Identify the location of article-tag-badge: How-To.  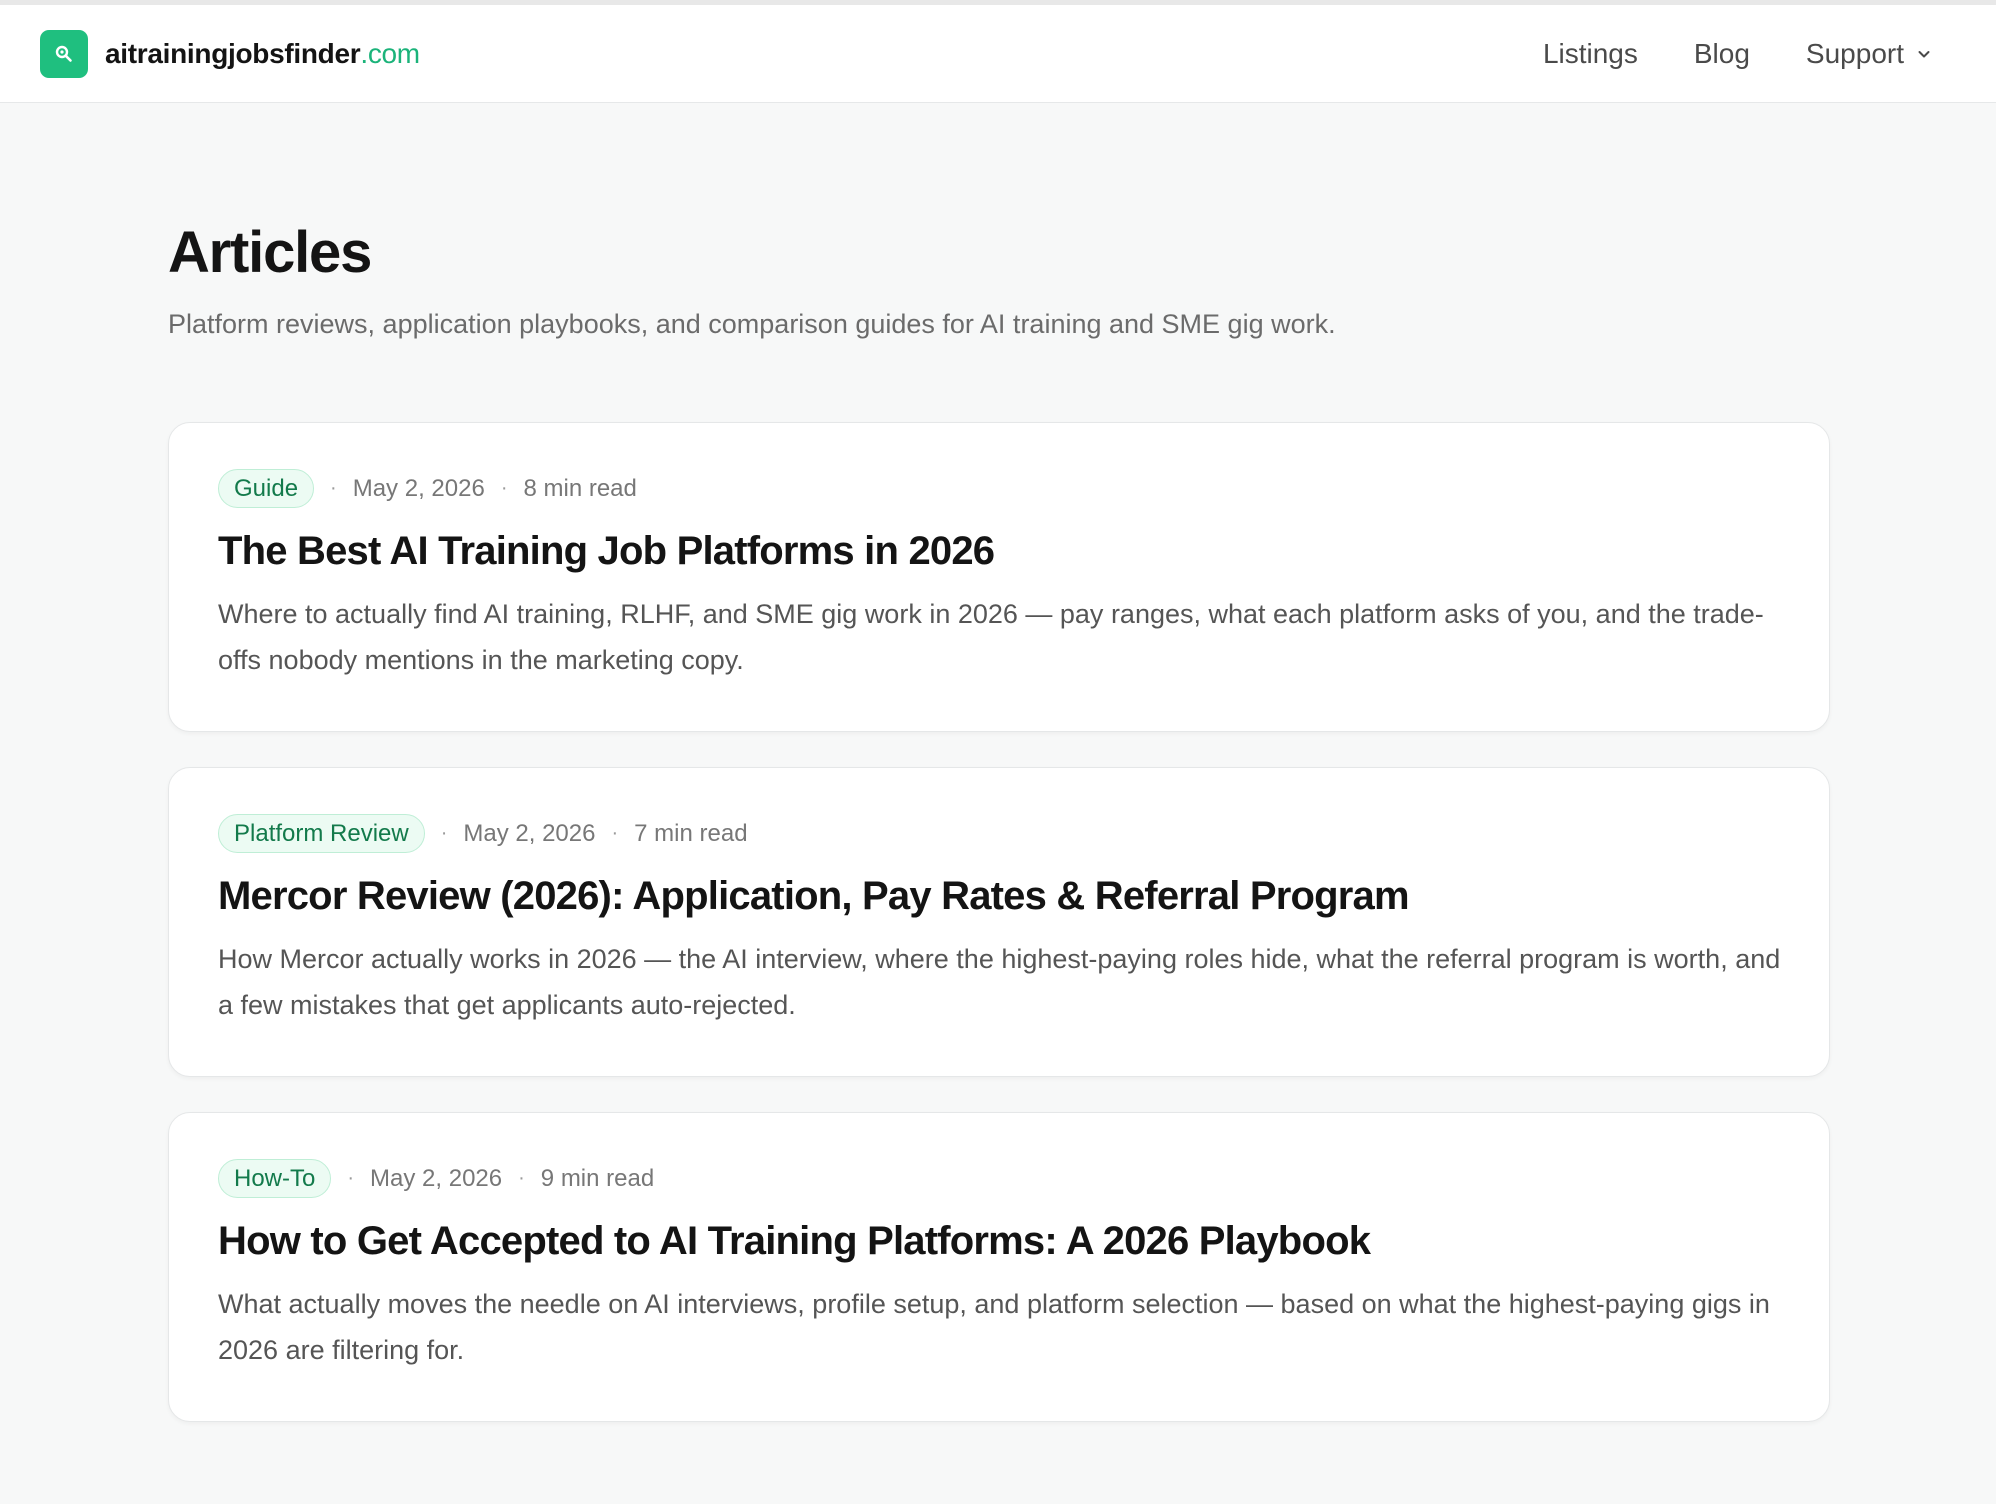
(275, 1179).